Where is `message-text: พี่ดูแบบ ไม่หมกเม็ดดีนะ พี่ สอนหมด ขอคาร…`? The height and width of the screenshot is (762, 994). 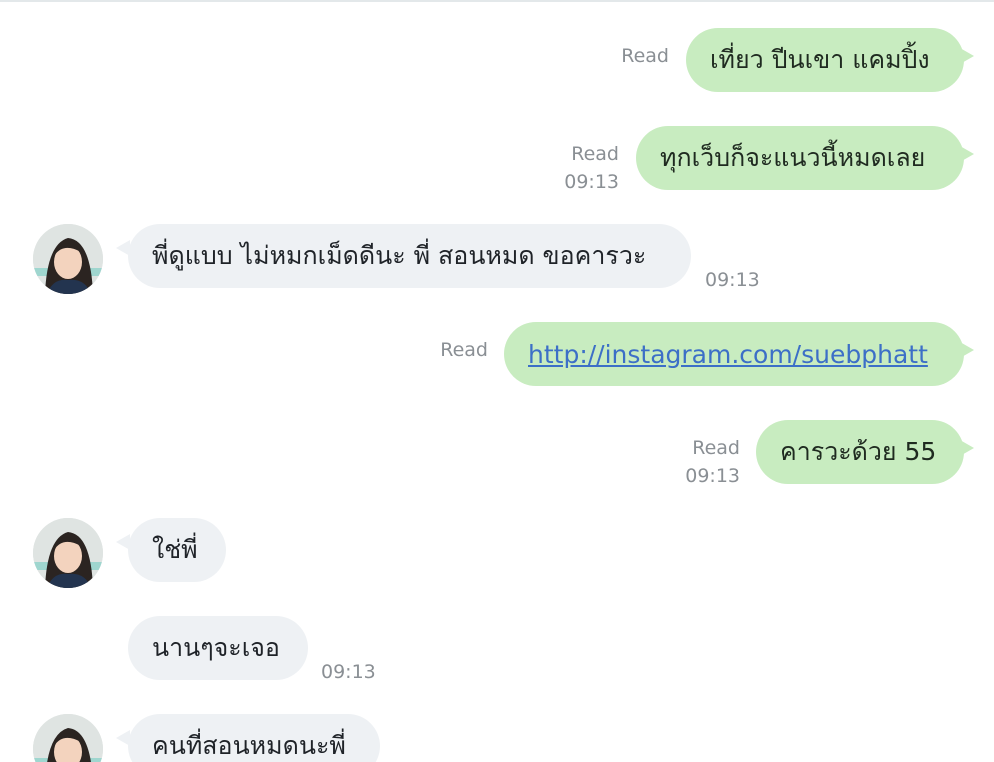
message-text: พี่ดูแบบ ไม่หมกเม็ดดีนะ พี่ สอนหมด ขอคาร… is located at coordinates (399, 255).